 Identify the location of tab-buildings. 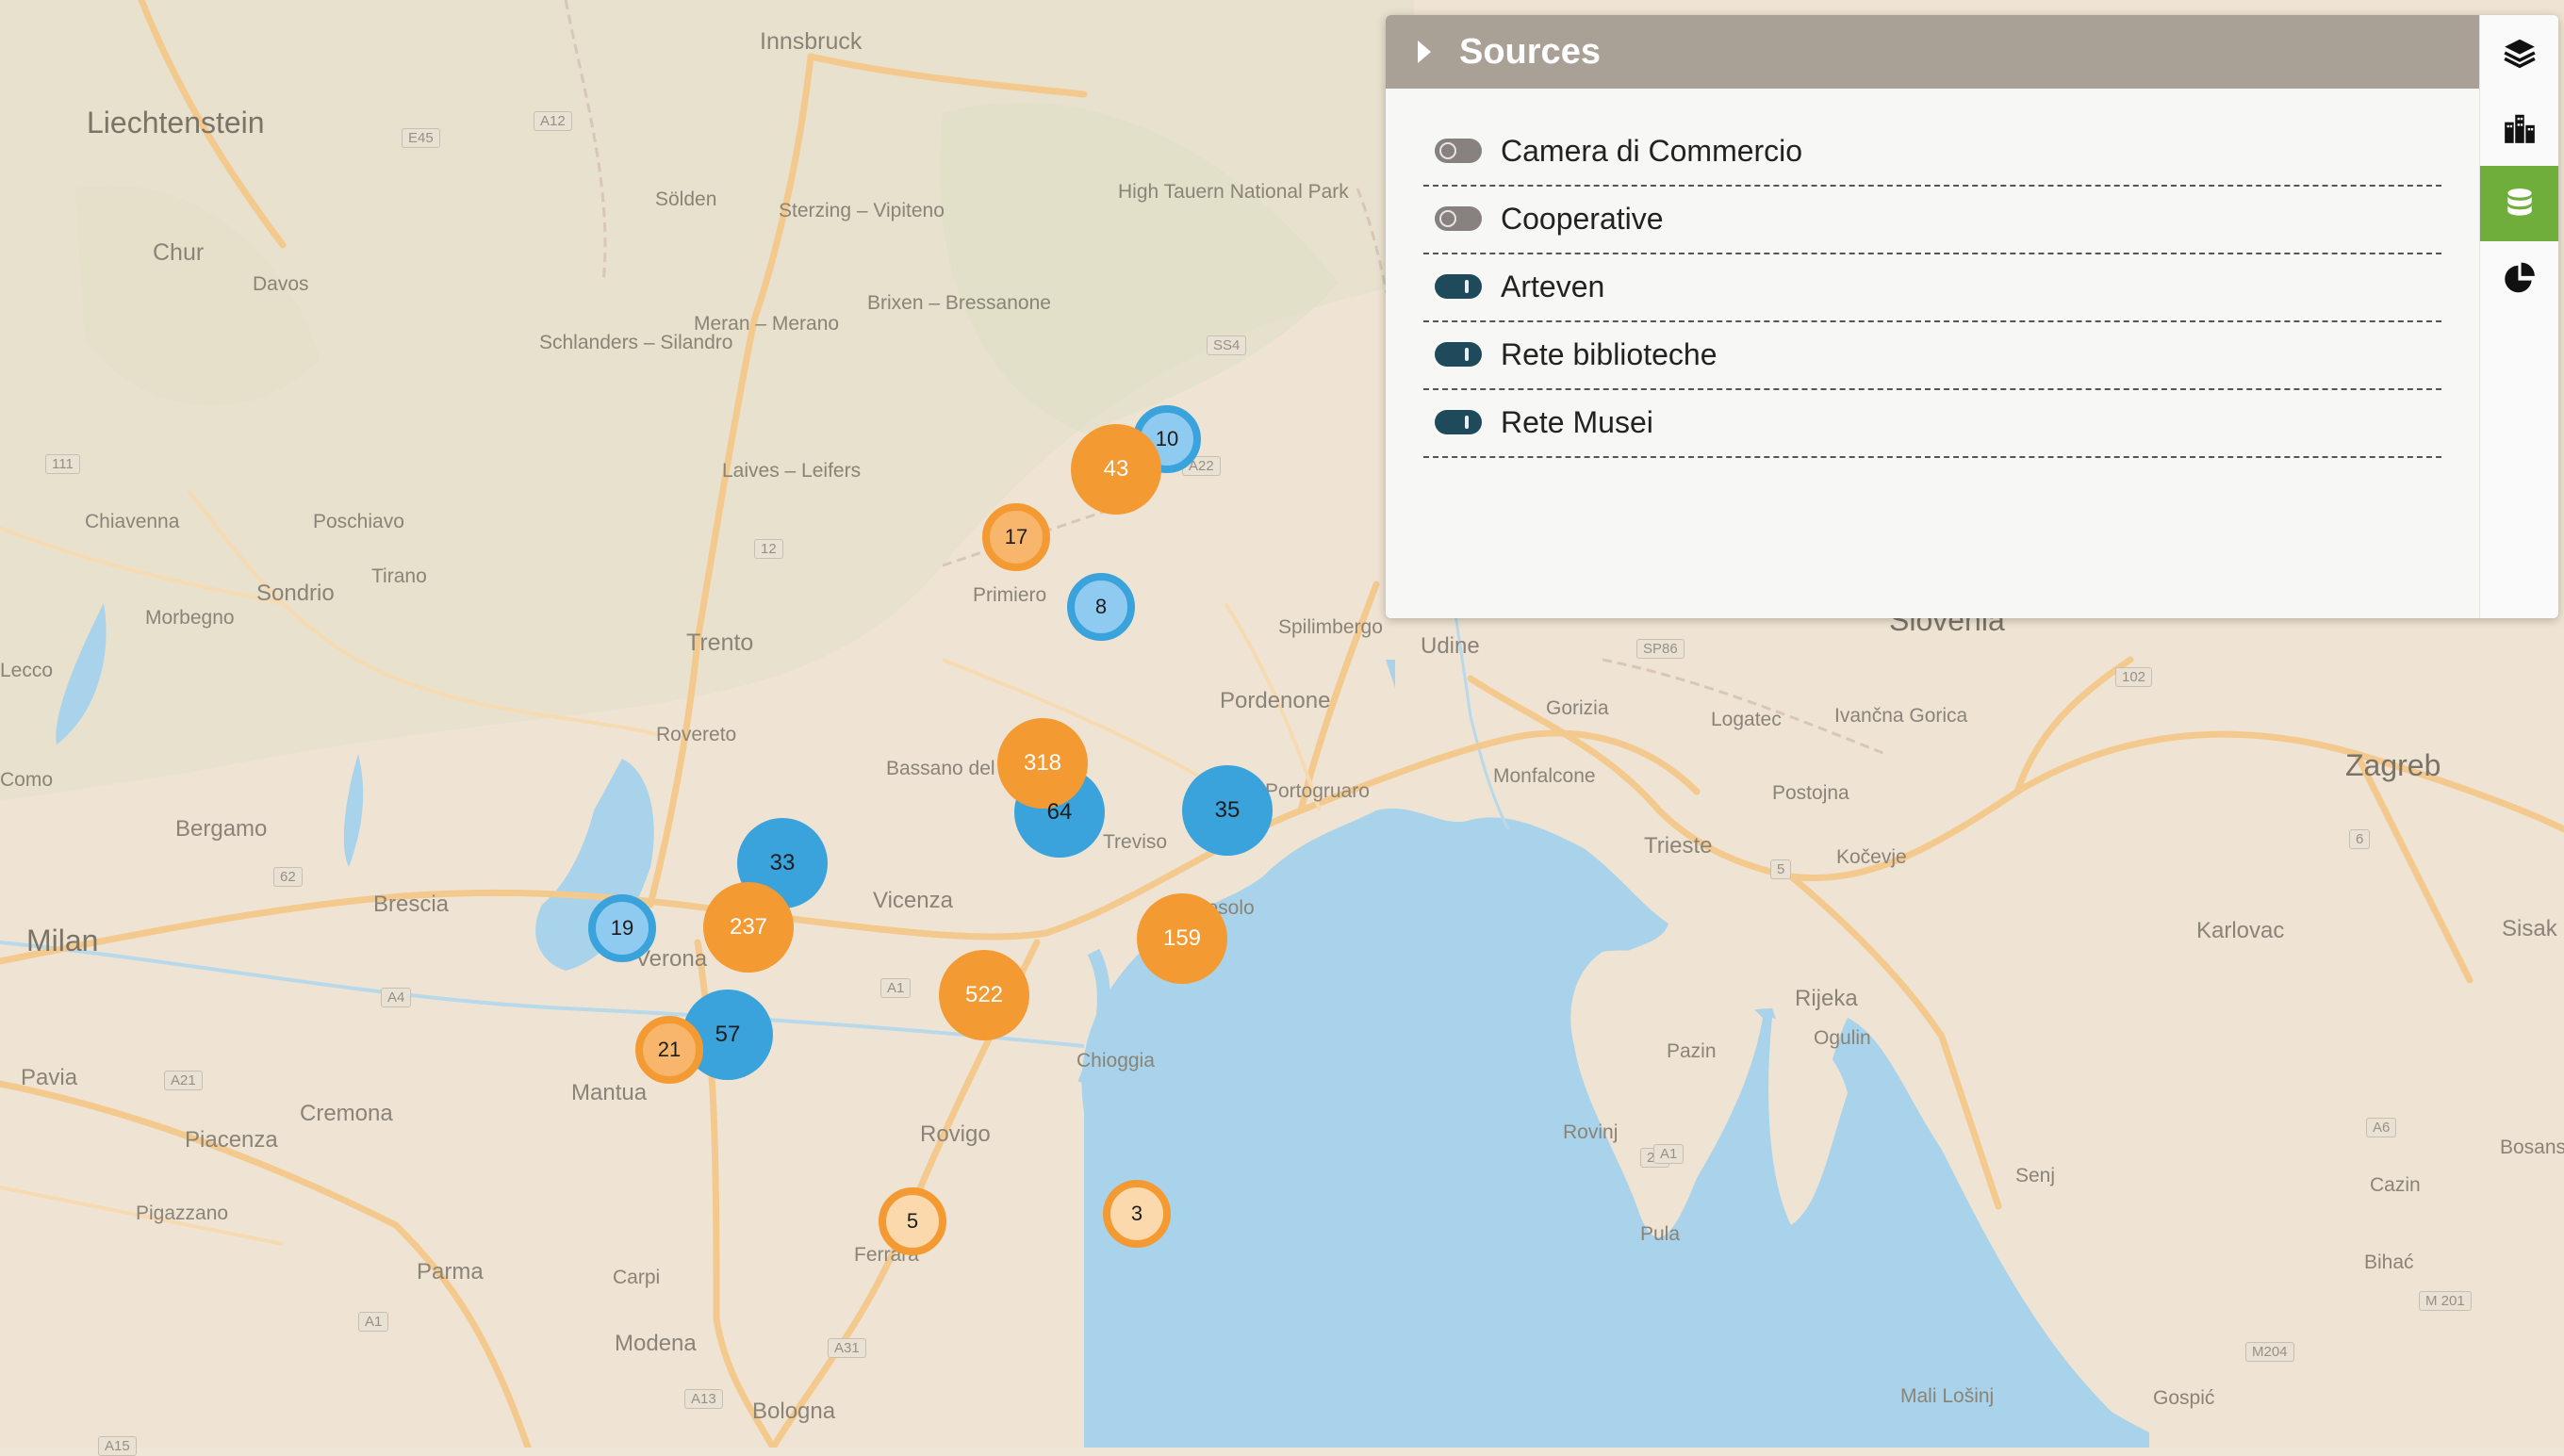
(2519, 128).